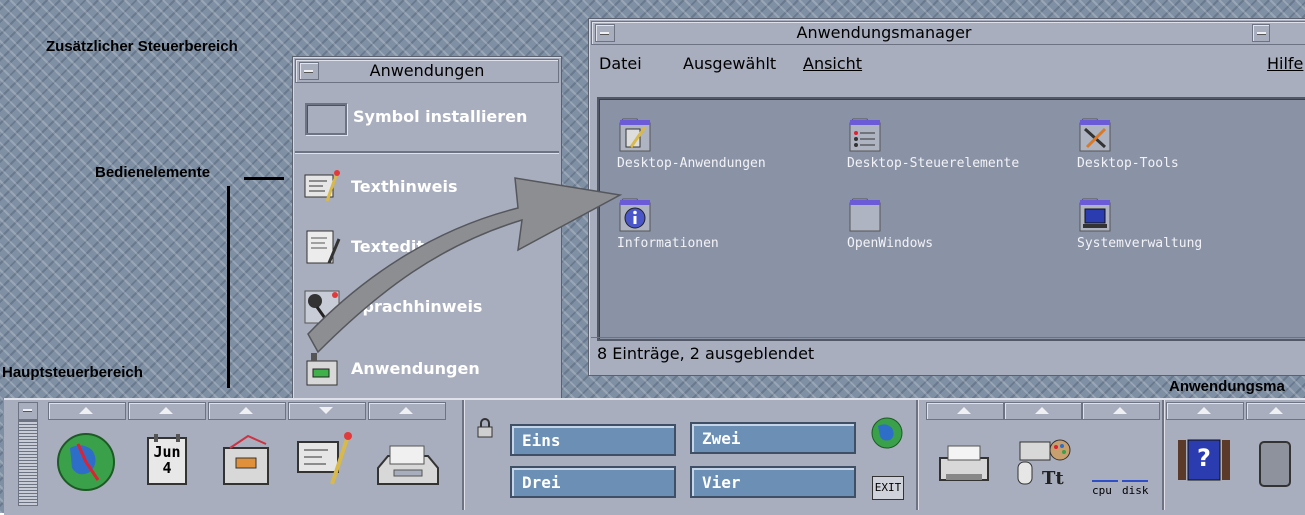 The image size is (1305, 515). What do you see at coordinates (1135, 490) in the screenshot?
I see `disk-label: disk` at bounding box center [1135, 490].